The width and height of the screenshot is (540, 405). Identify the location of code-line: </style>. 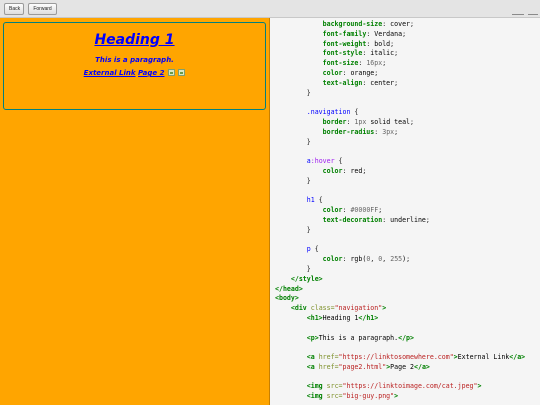
(306, 278).